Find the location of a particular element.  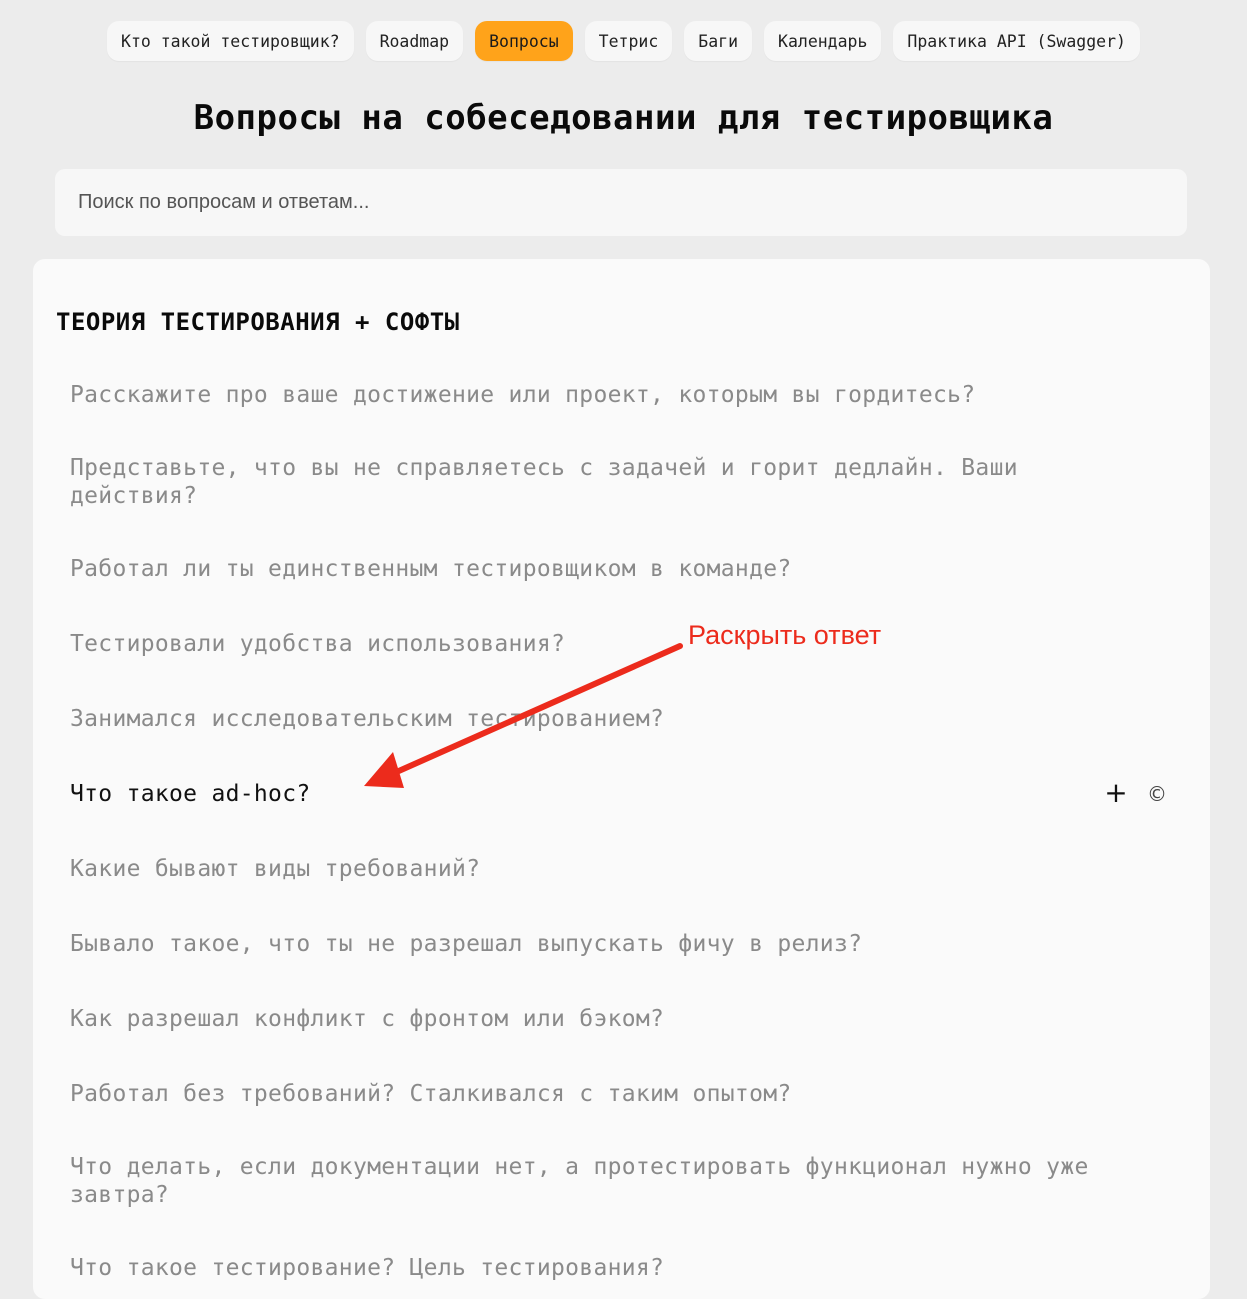

plus-icon: + is located at coordinates (1116, 793).